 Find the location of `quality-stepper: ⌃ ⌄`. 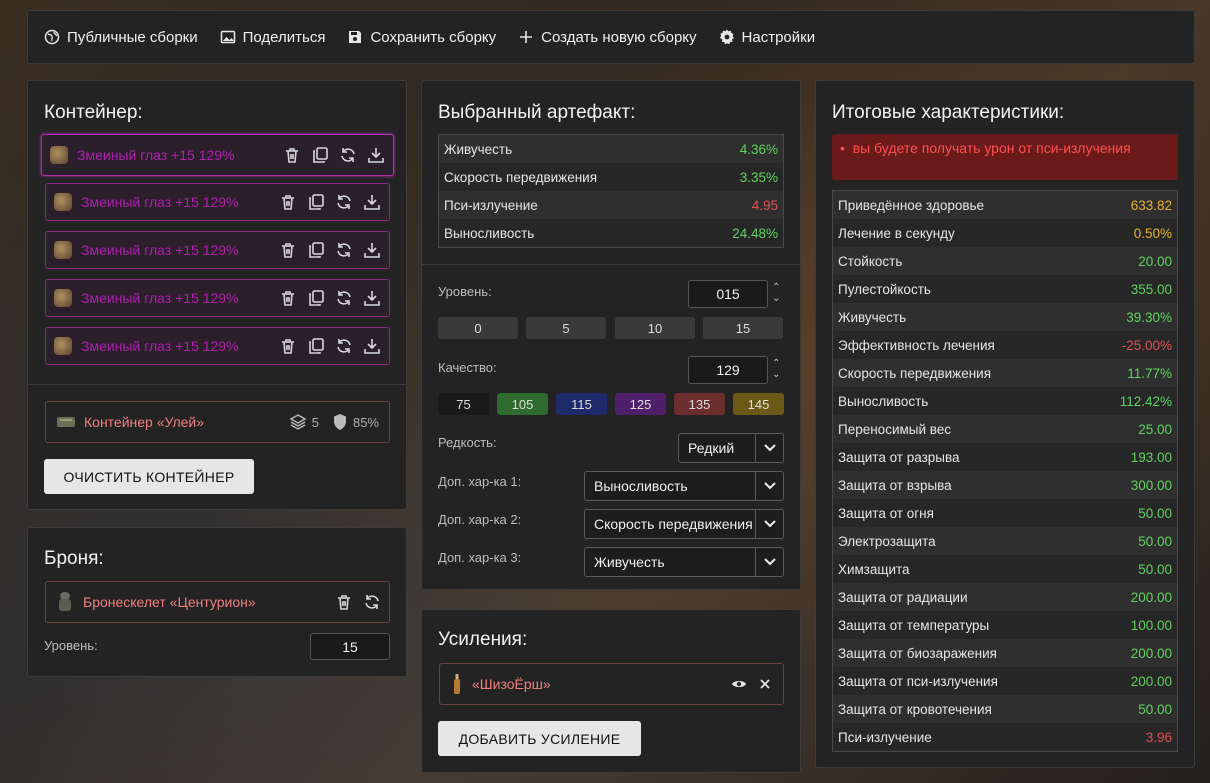

quality-stepper: ⌃ ⌄ is located at coordinates (776, 369).